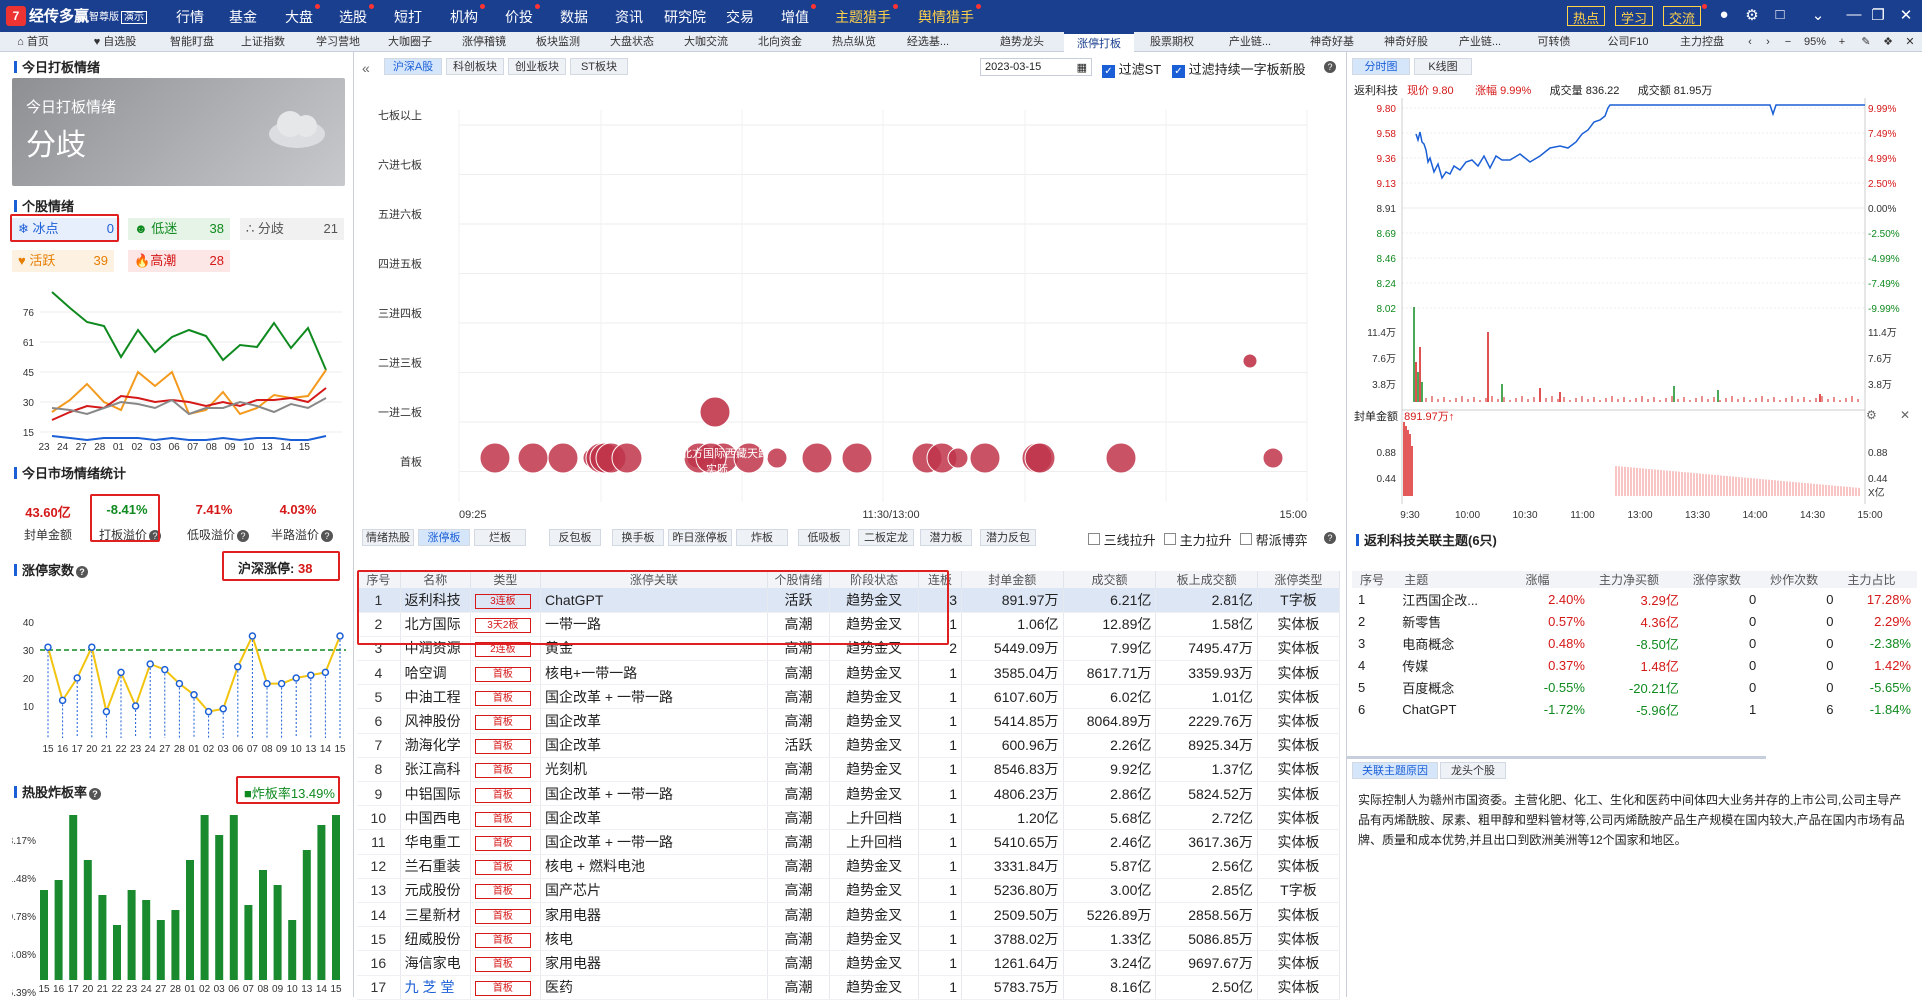  Describe the element at coordinates (1274, 539) in the screenshot. I see `check-gang: 帮派博弈` at that location.